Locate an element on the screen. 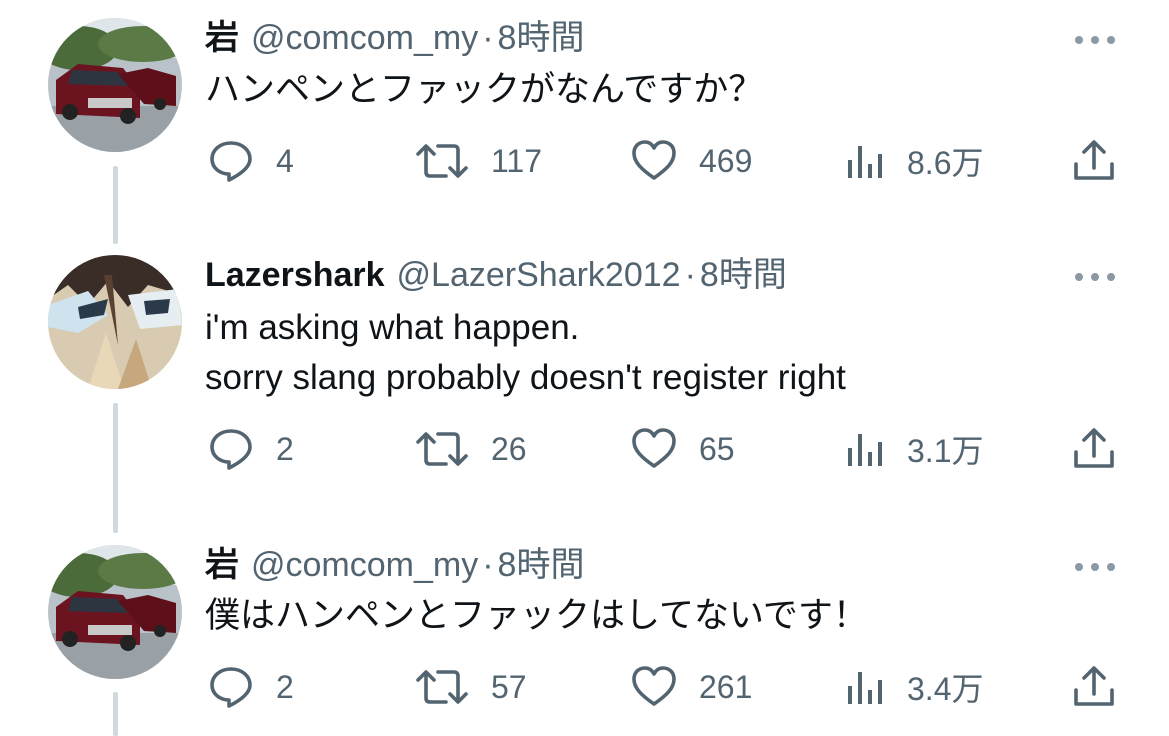 Image resolution: width=1169 pixels, height=736 pixels. user-handle: @LazerShark2012 is located at coordinates (539, 275).